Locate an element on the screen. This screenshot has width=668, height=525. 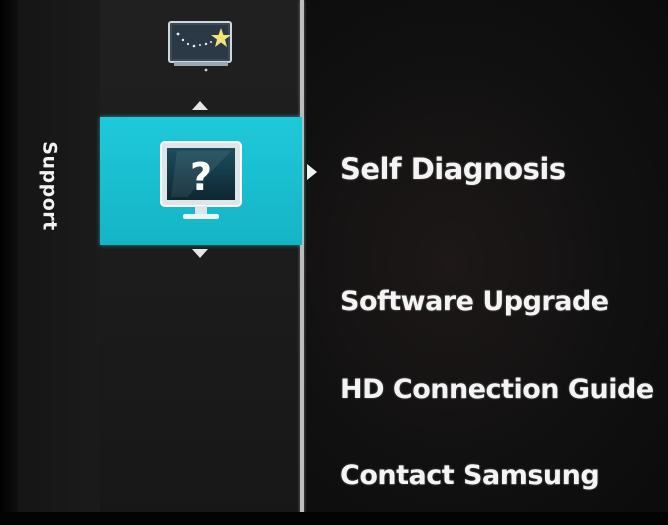
menu-item-self-diagnosis: Self Diagnosis is located at coordinates (453, 169).